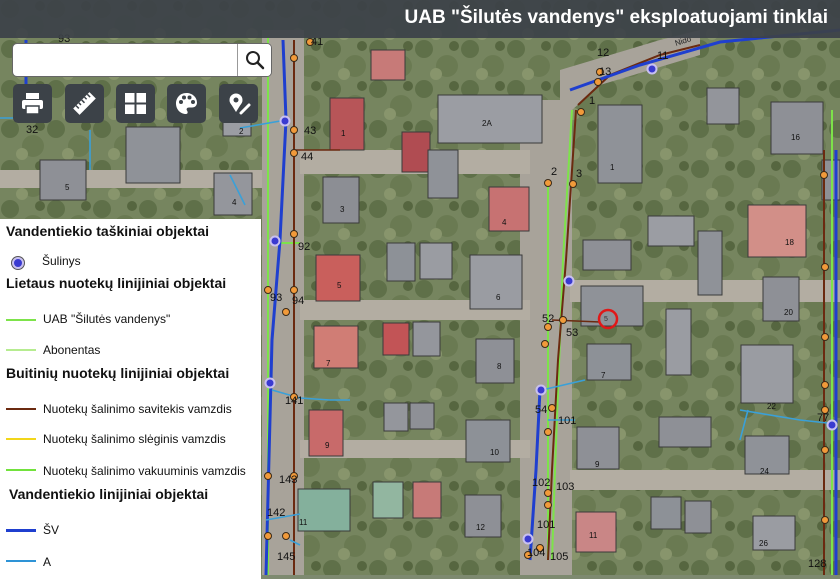 This screenshot has height=579, width=840. Describe the element at coordinates (108, 231) in the screenshot. I see `legend-section-title: Vandentiekio taškiniai objektai` at that location.